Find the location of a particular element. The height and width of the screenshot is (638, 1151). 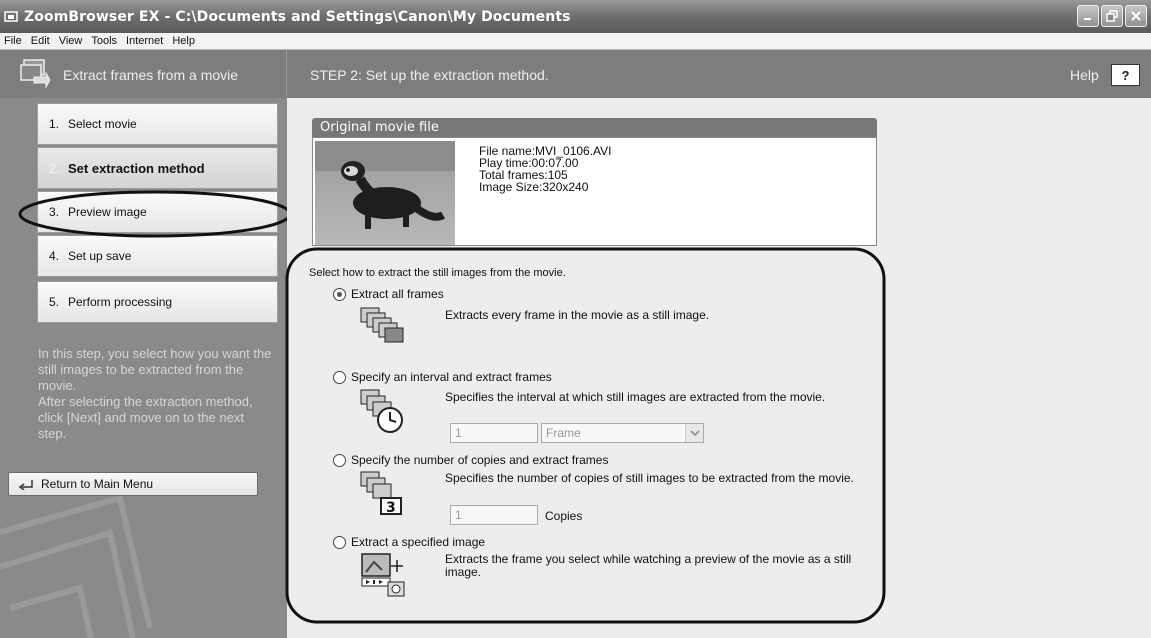

step-label: Set extraction method is located at coordinates (136, 168).